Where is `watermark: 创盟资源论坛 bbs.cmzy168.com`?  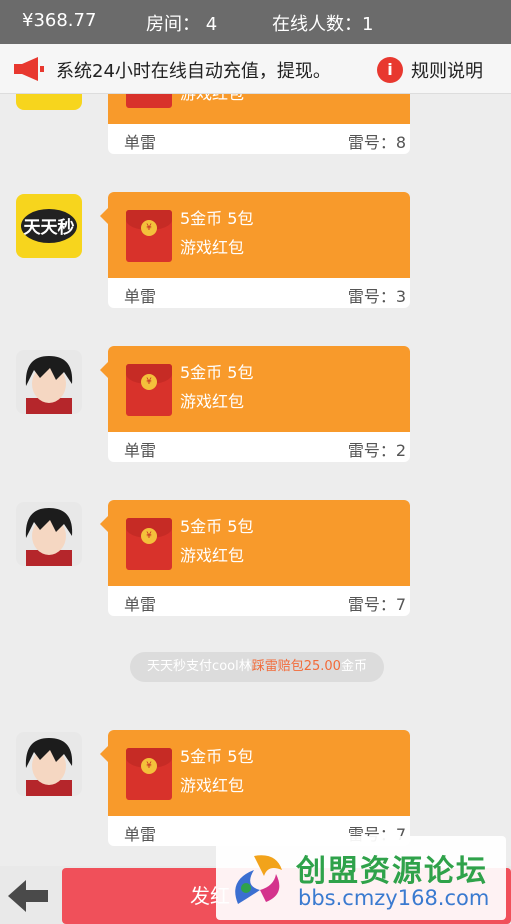
watermark: 创盟资源论坛 bbs.cmzy168.com is located at coordinates (361, 878).